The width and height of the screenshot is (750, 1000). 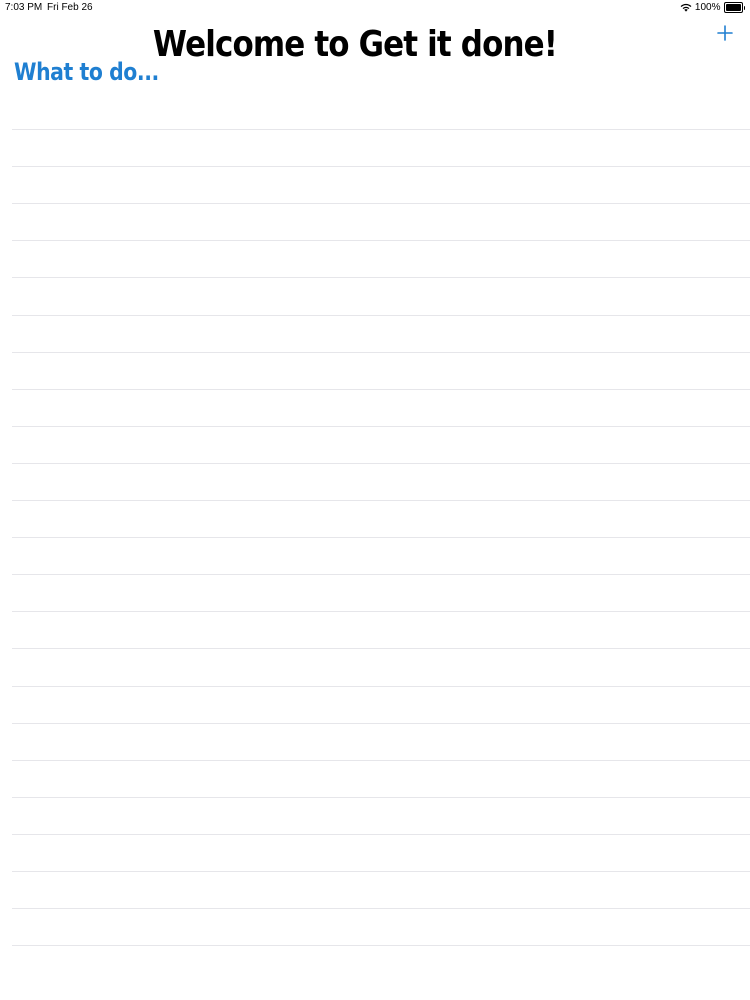 I want to click on battery-percentage: 100%, so click(x=707, y=7).